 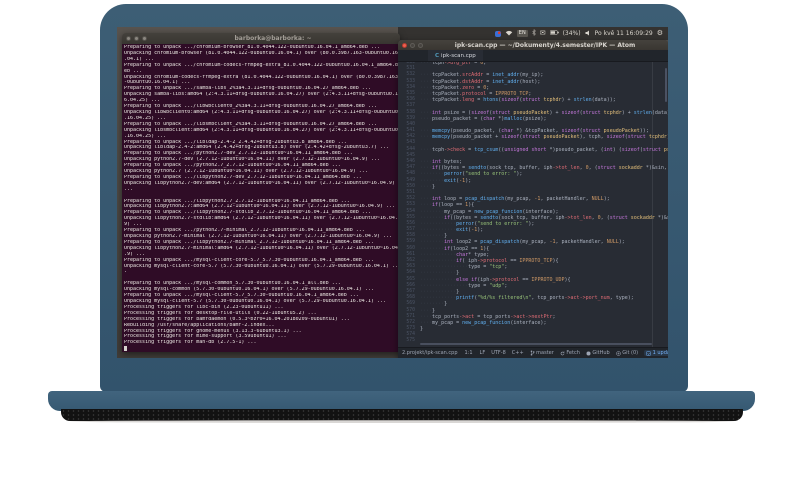 What do you see at coordinates (624, 33) in the screenshot?
I see `clock: Po kvě 11 16:09:29` at bounding box center [624, 33].